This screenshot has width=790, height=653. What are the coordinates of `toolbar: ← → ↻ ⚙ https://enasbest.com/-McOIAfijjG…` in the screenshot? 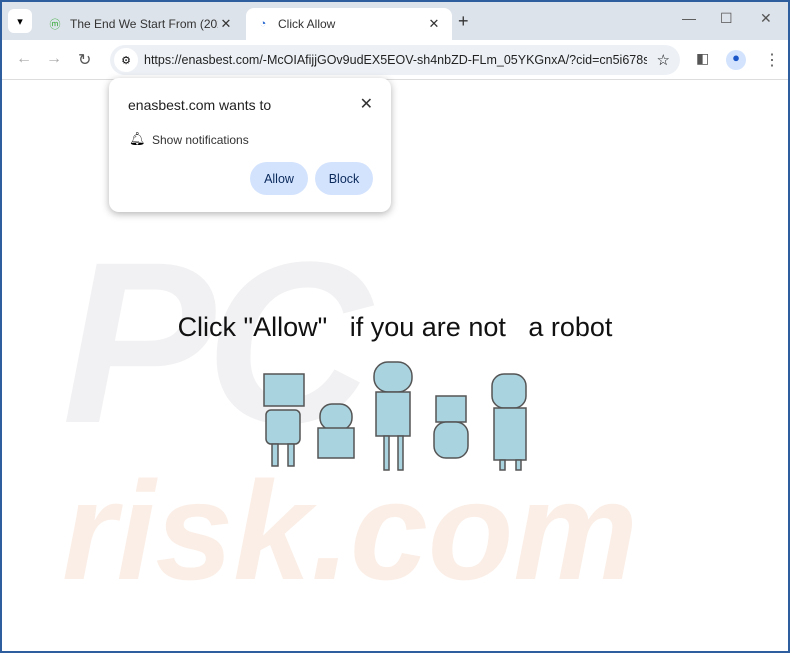 It's located at (395, 60).